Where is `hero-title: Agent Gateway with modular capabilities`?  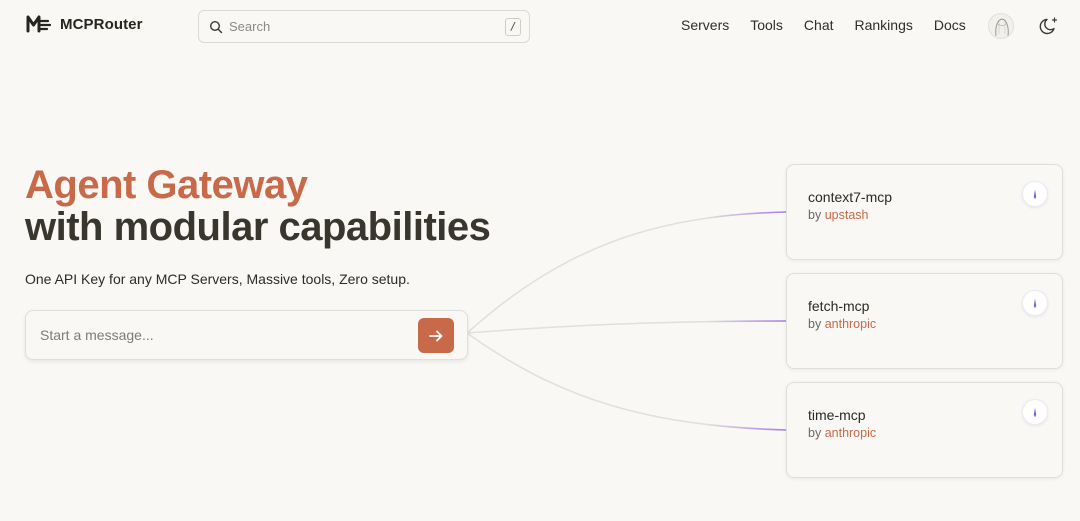 hero-title: Agent Gateway with modular capabilities is located at coordinates (258, 206).